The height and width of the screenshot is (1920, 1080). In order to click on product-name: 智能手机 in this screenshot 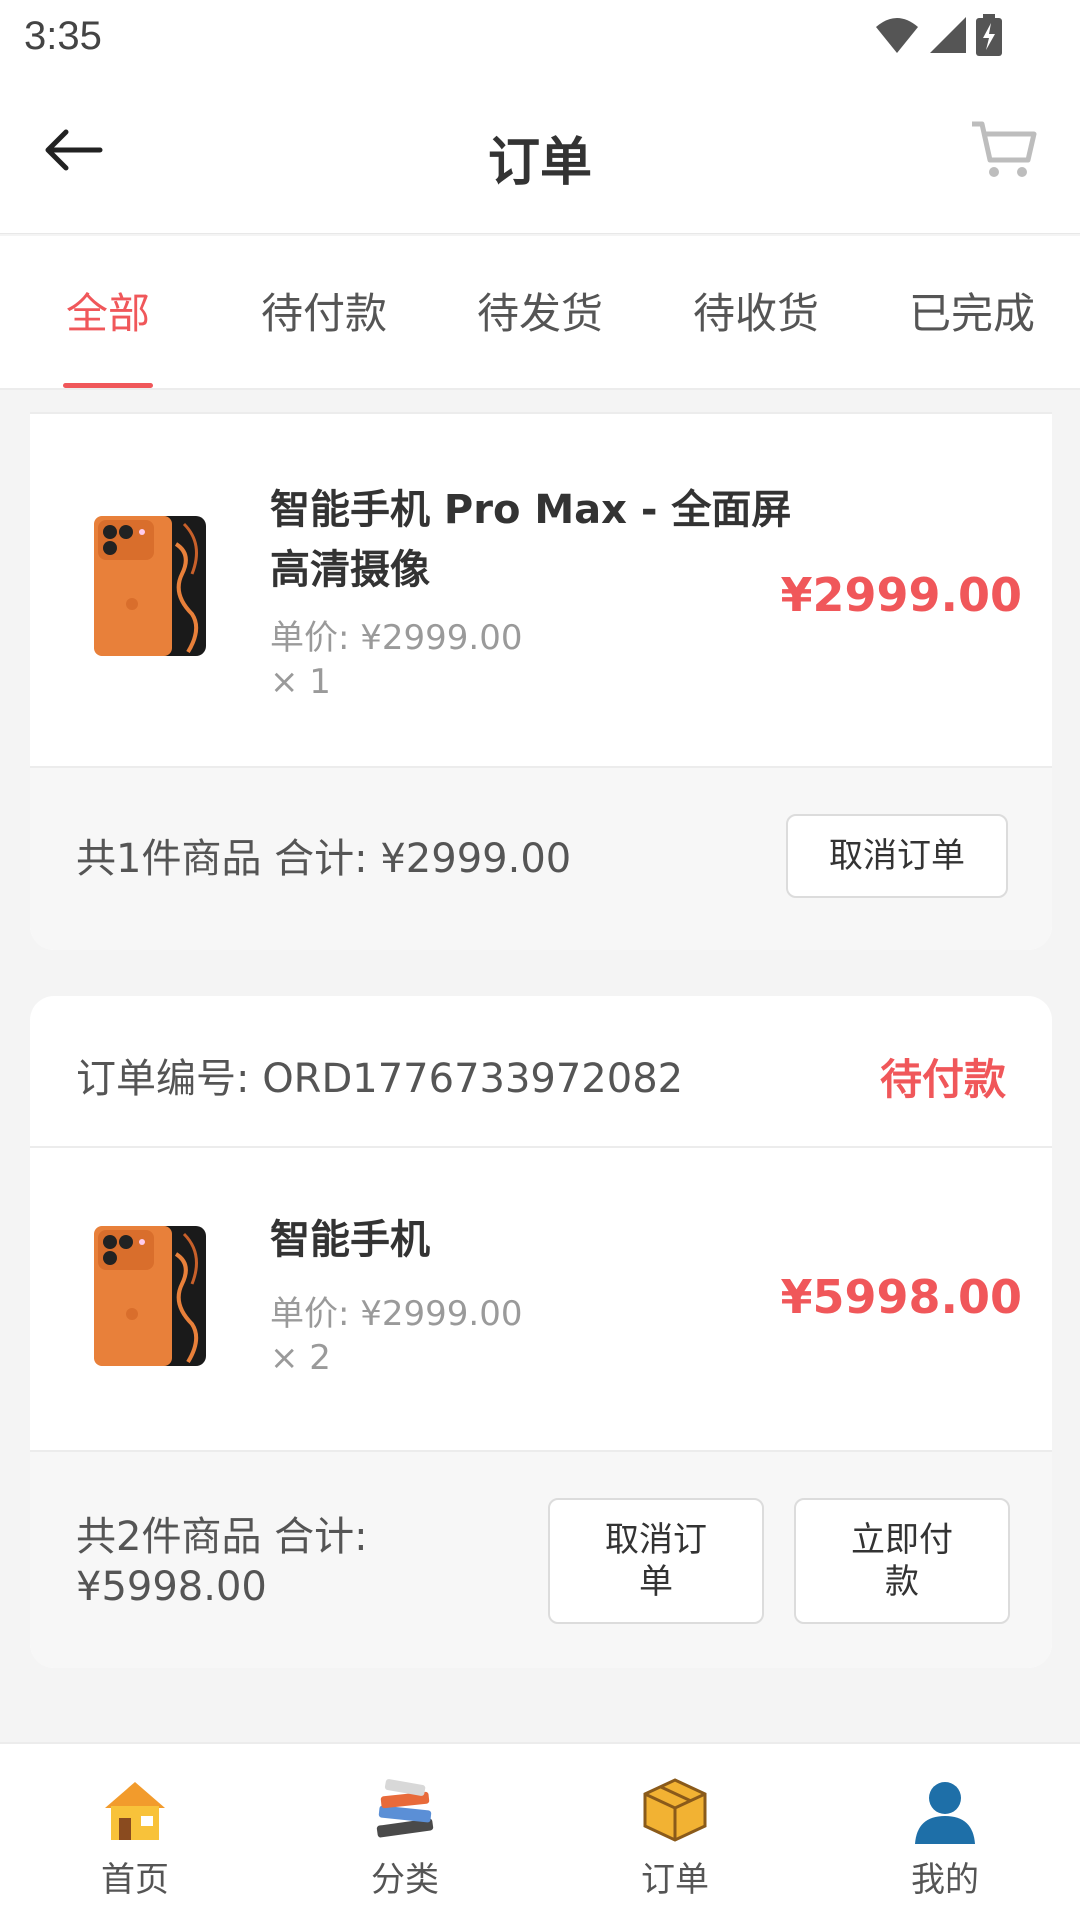, I will do `click(350, 1240)`.